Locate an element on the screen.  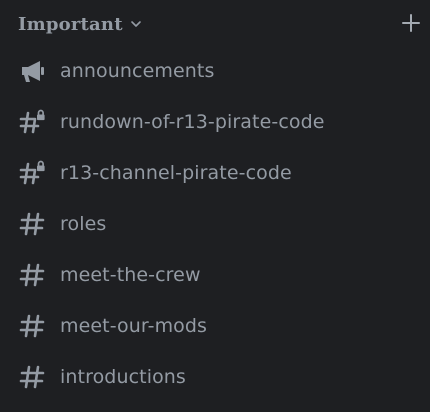
channel-label: meet-our-mods is located at coordinates (134, 325).